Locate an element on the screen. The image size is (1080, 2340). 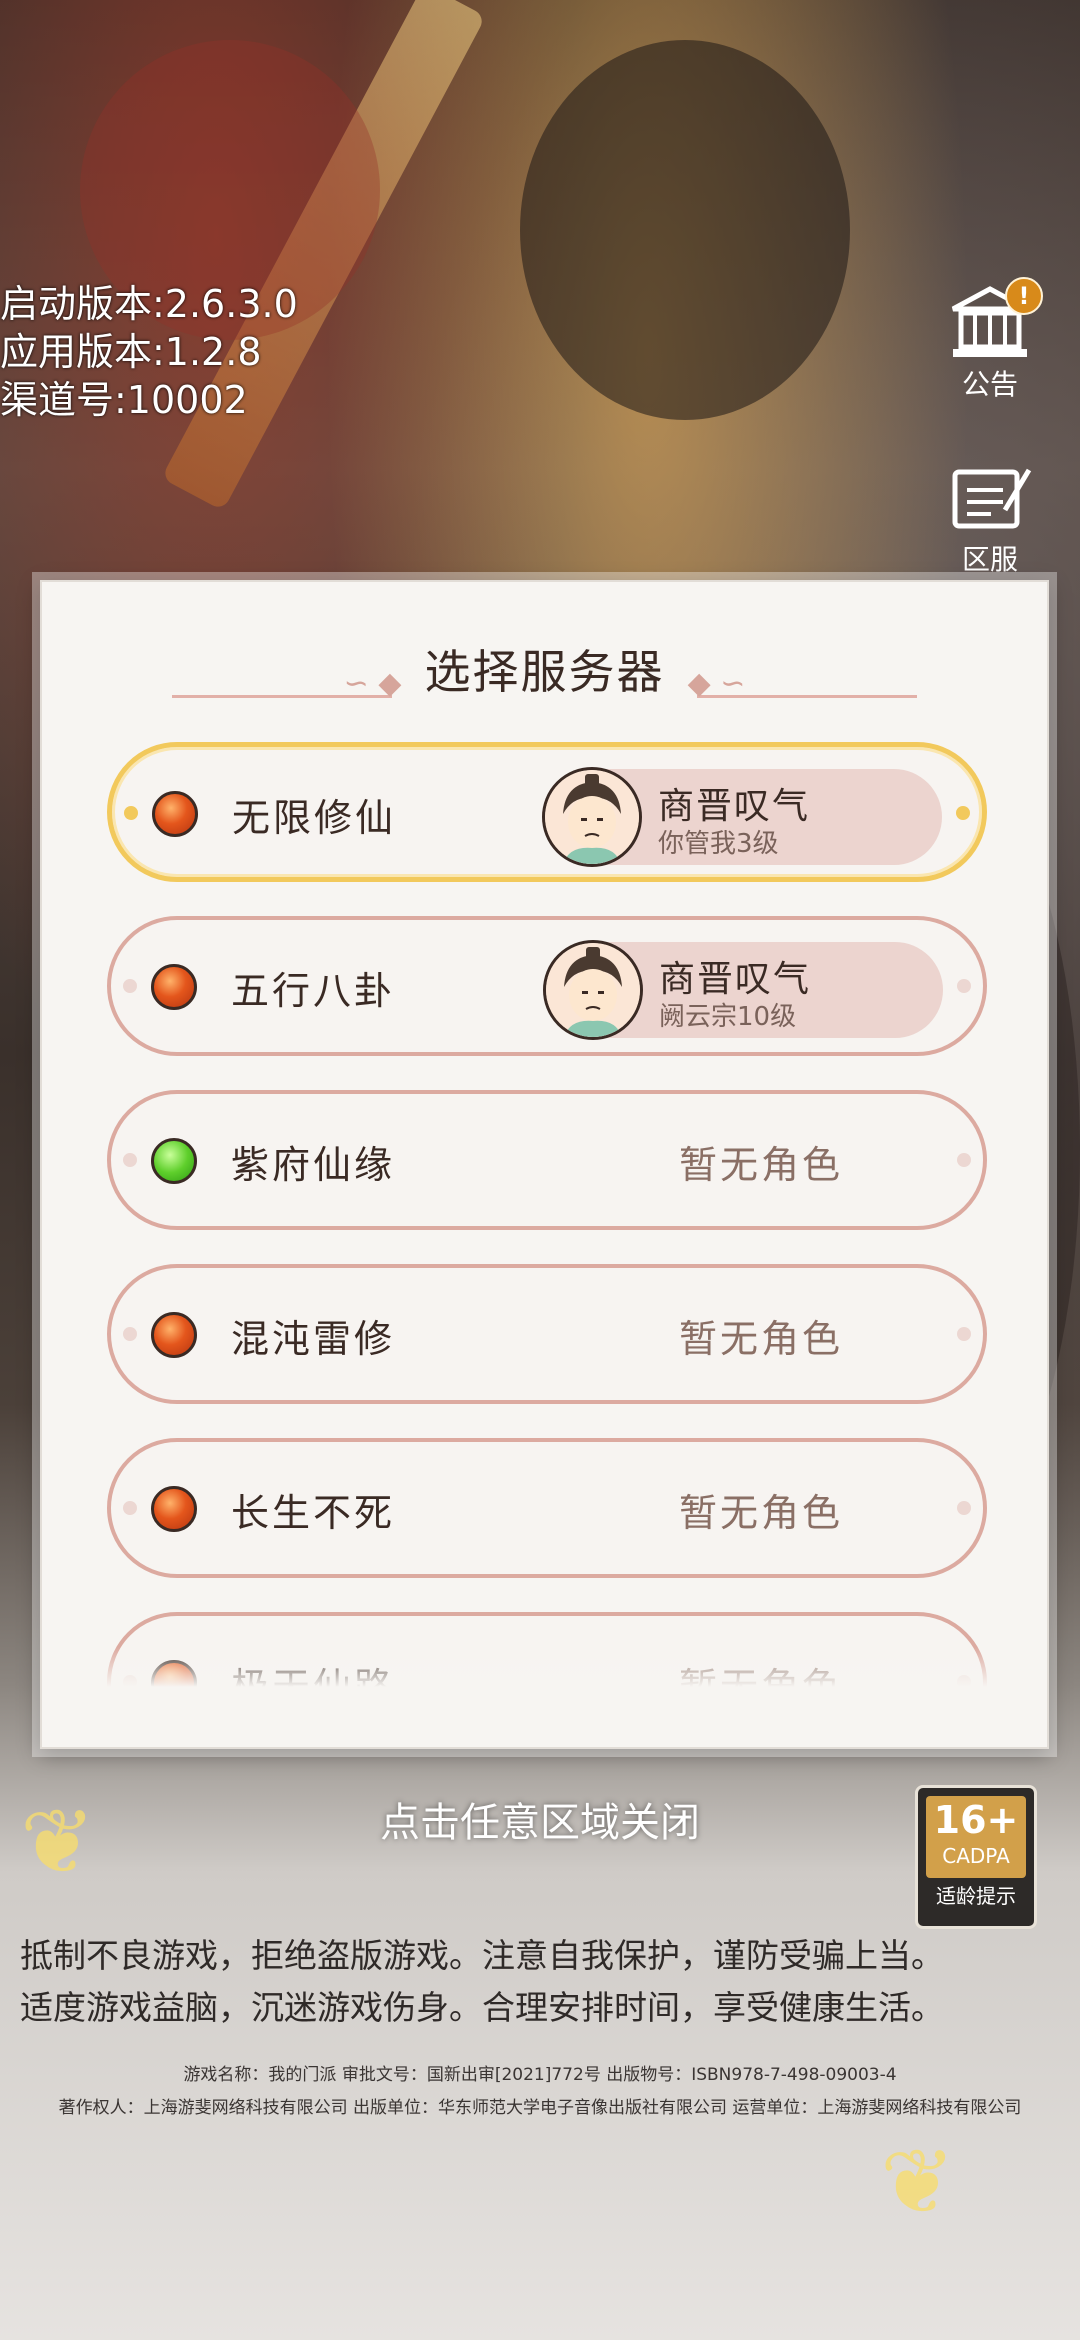
server-zone-label: 区服 is located at coordinates (989, 559).